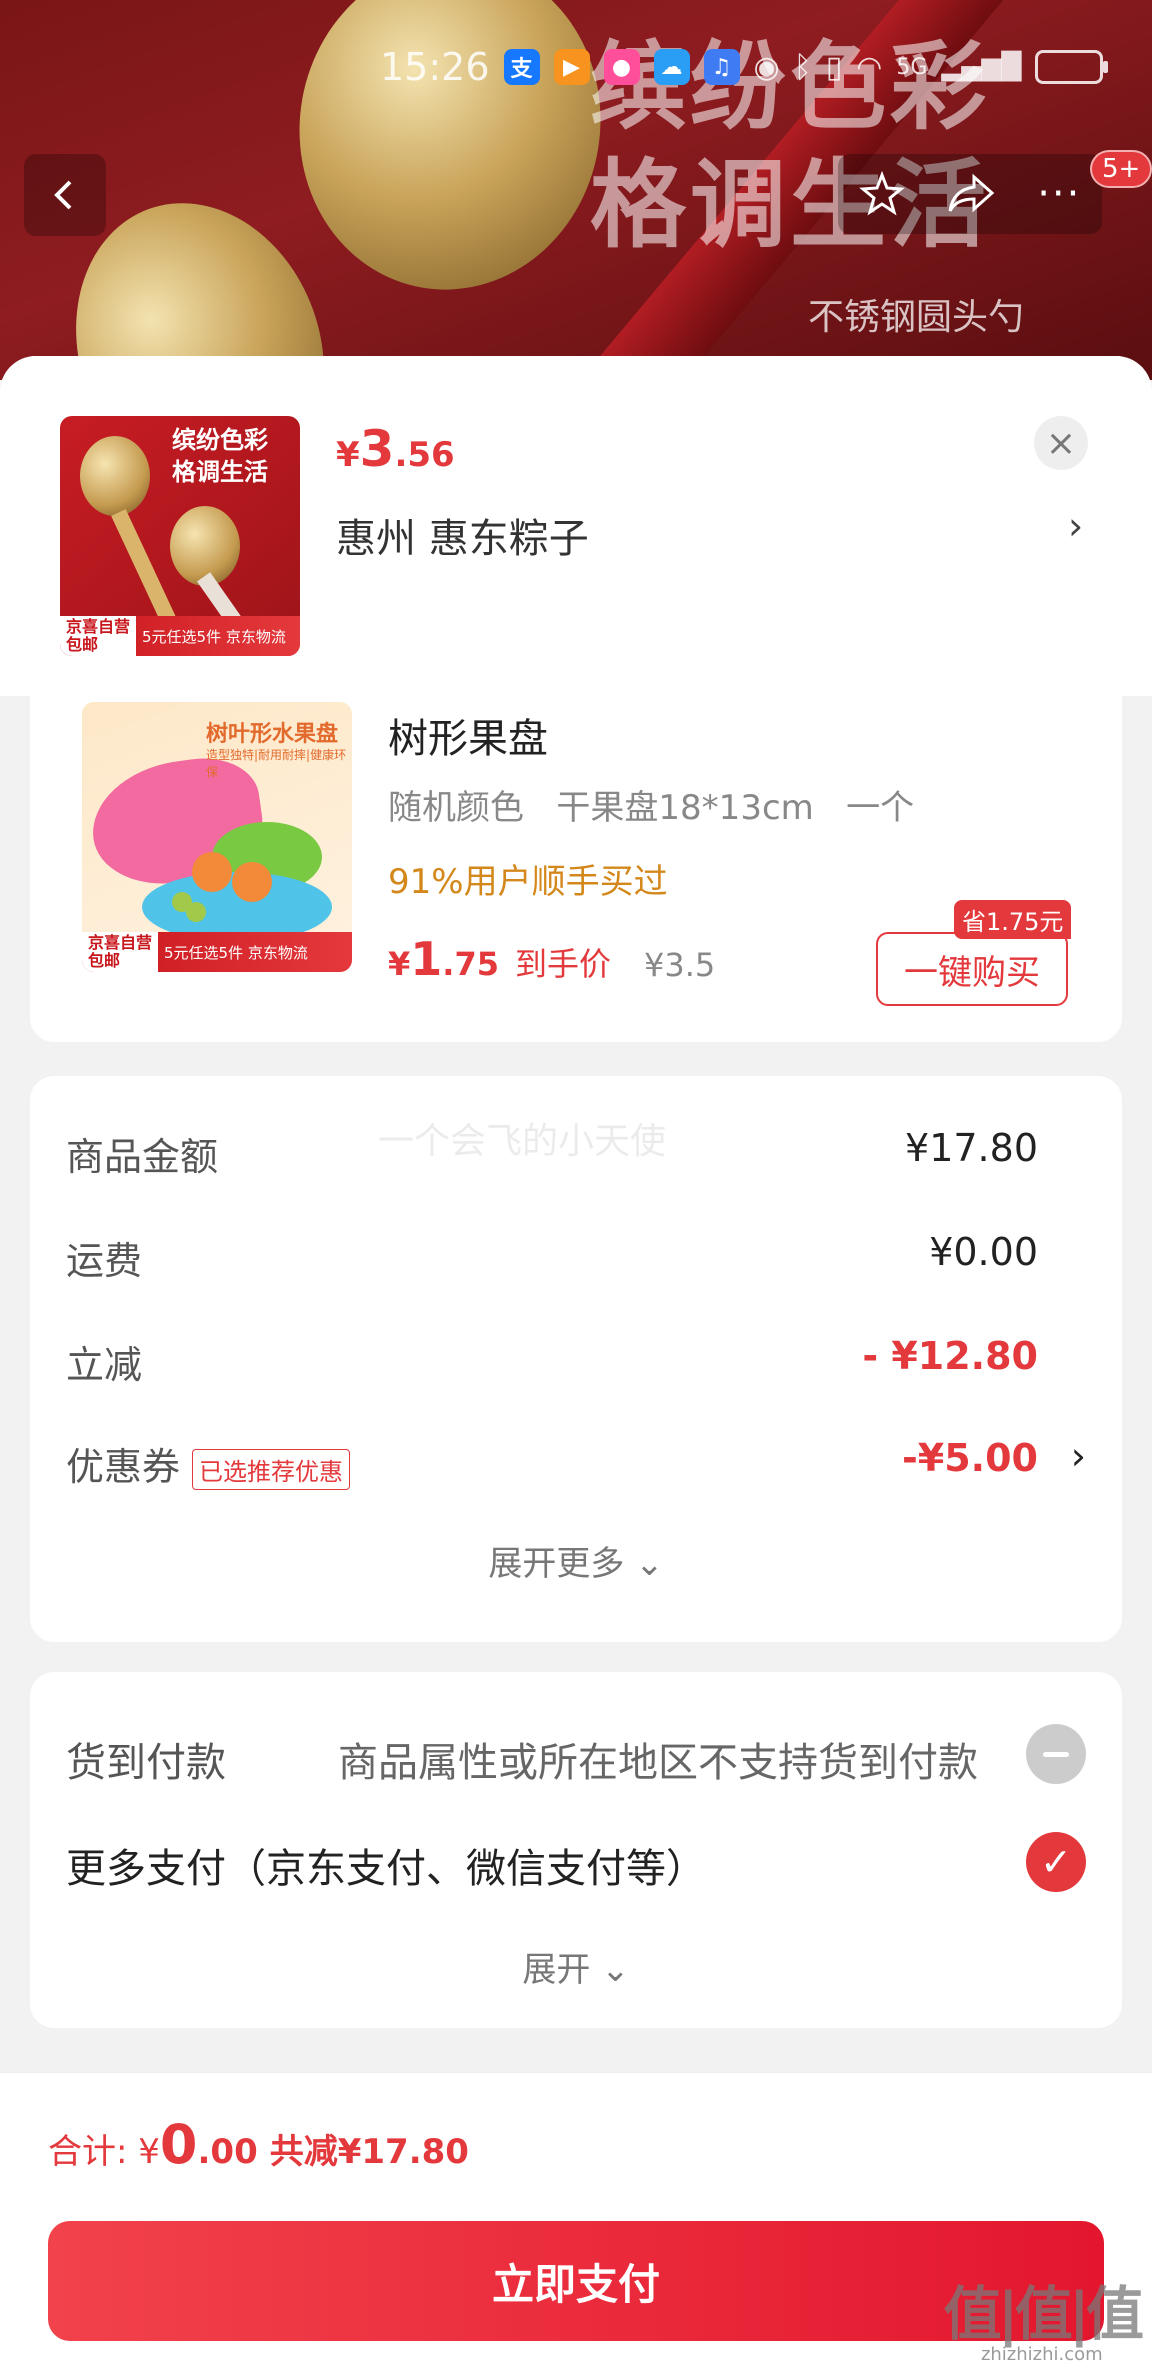 This screenshot has width=1152, height=2377. I want to click on close-button: ×, so click(1061, 443).